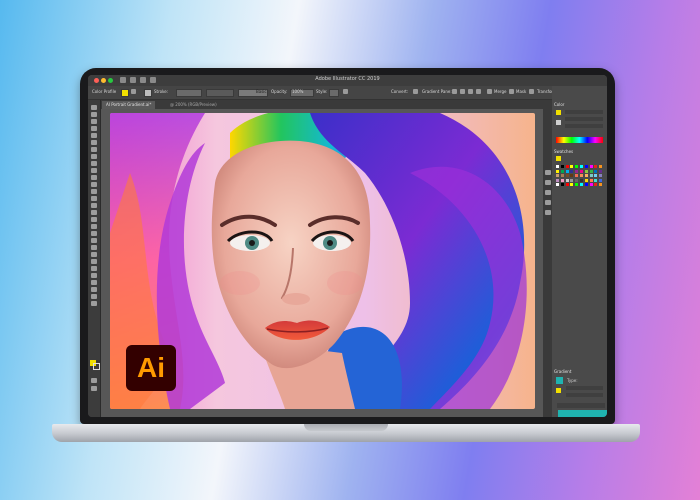  What do you see at coordinates (189, 93) in the screenshot?
I see `stroke-weight-field` at bounding box center [189, 93].